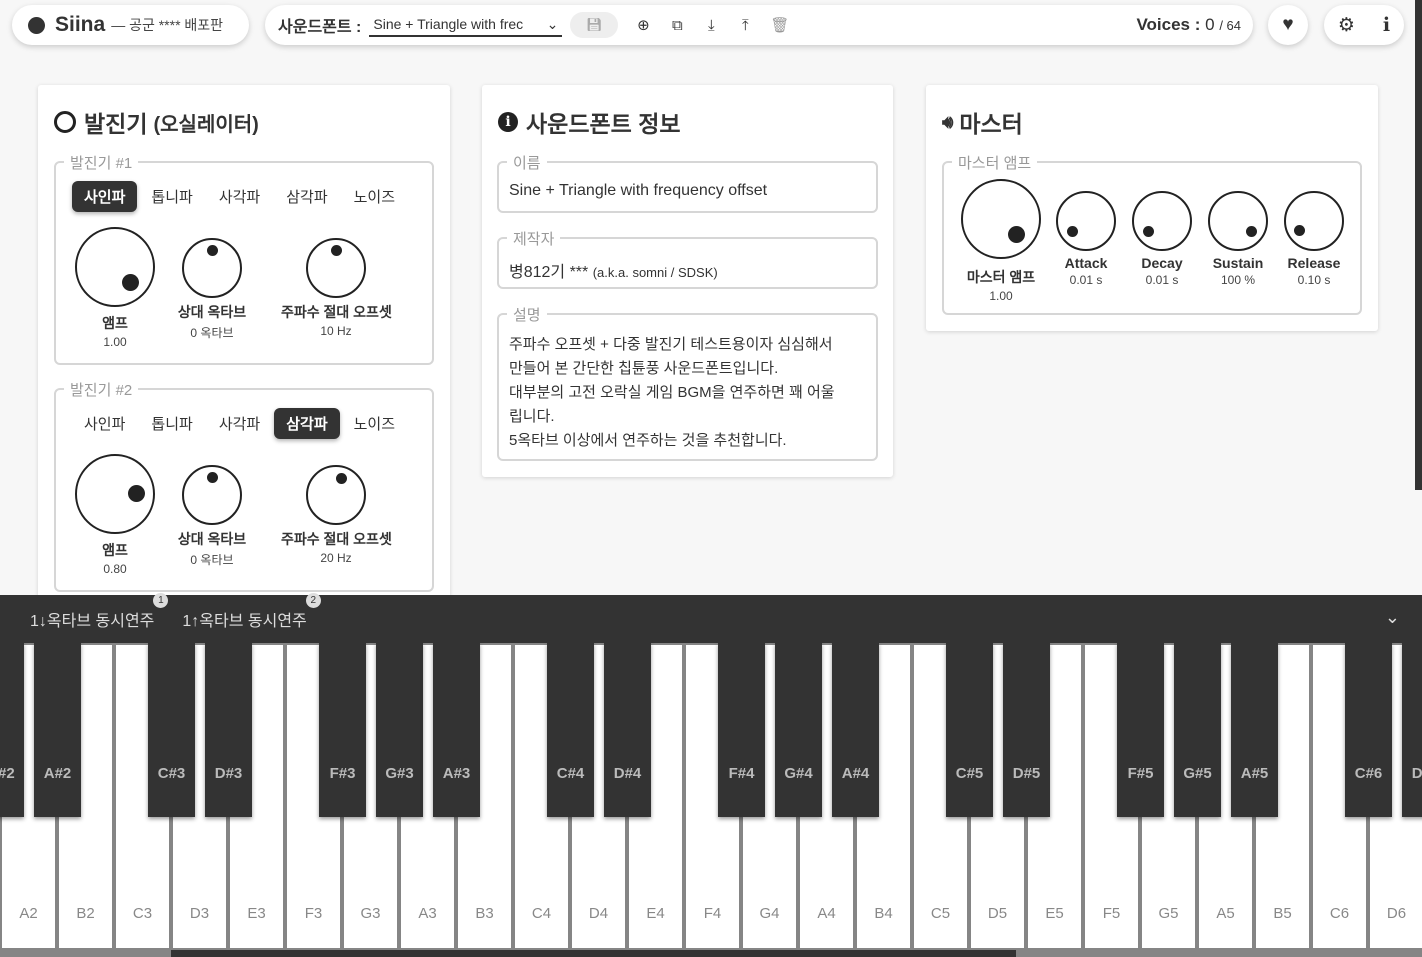 Image resolution: width=1422 pixels, height=957 pixels. Describe the element at coordinates (1314, 280) in the screenshot. I see `knob-value: 0.10 s` at that location.